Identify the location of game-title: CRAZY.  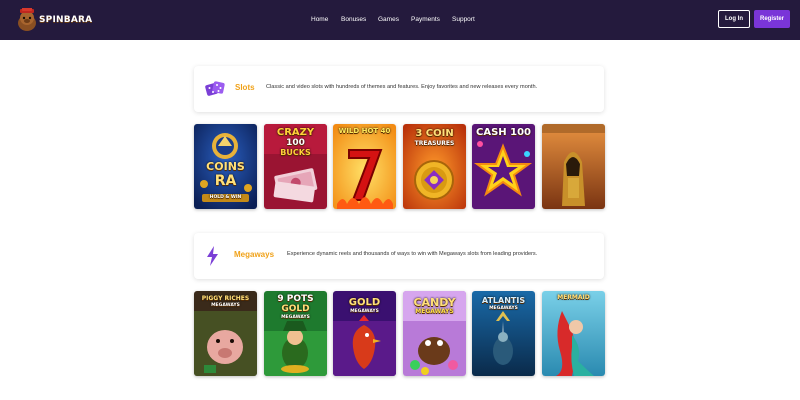
(295, 132).